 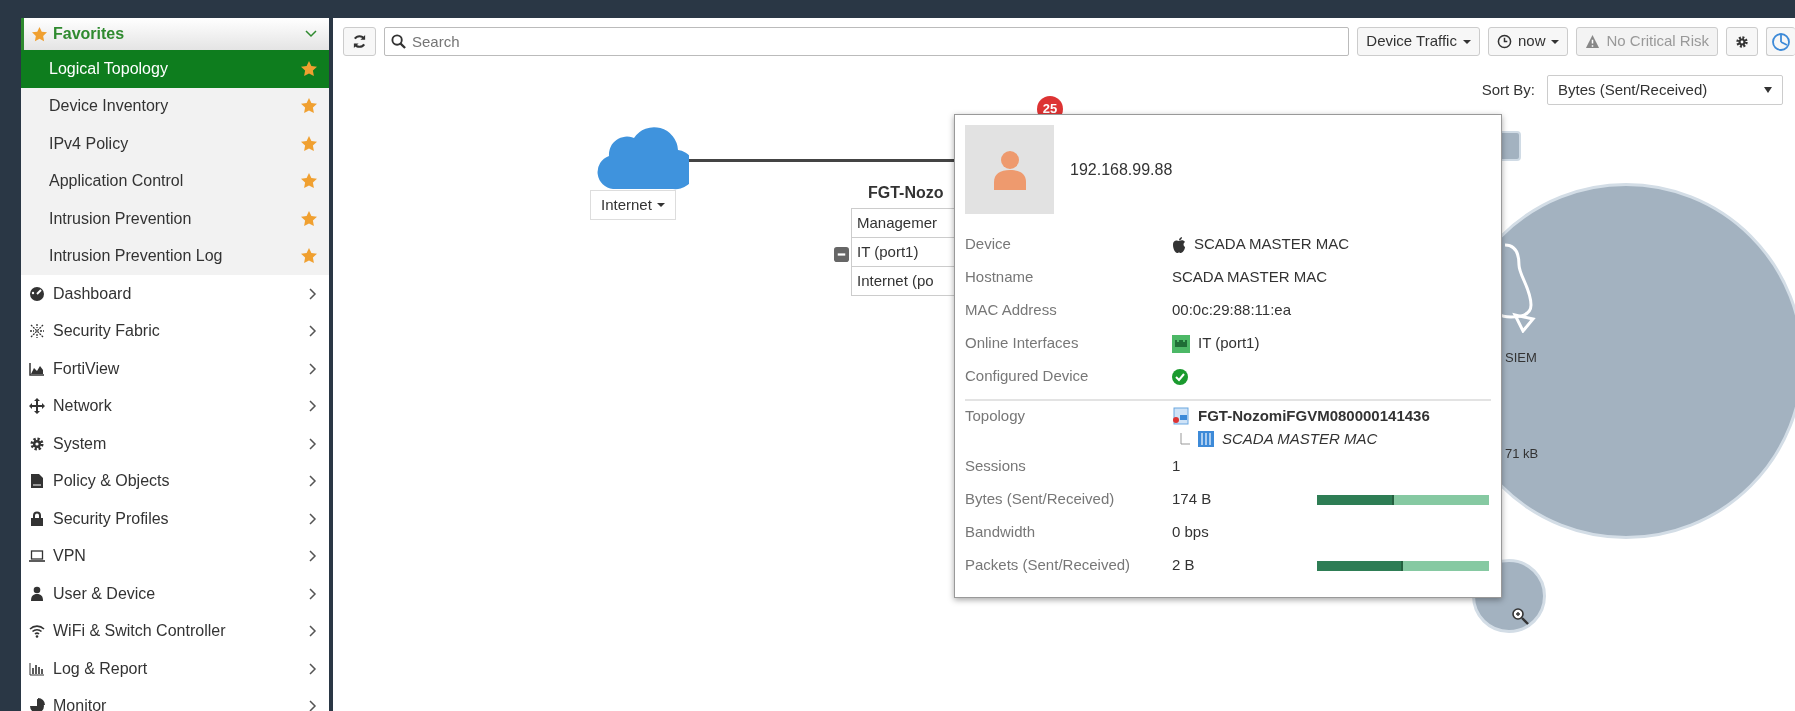 What do you see at coordinates (1027, 376) in the screenshot?
I see `field-label: Configured Device` at bounding box center [1027, 376].